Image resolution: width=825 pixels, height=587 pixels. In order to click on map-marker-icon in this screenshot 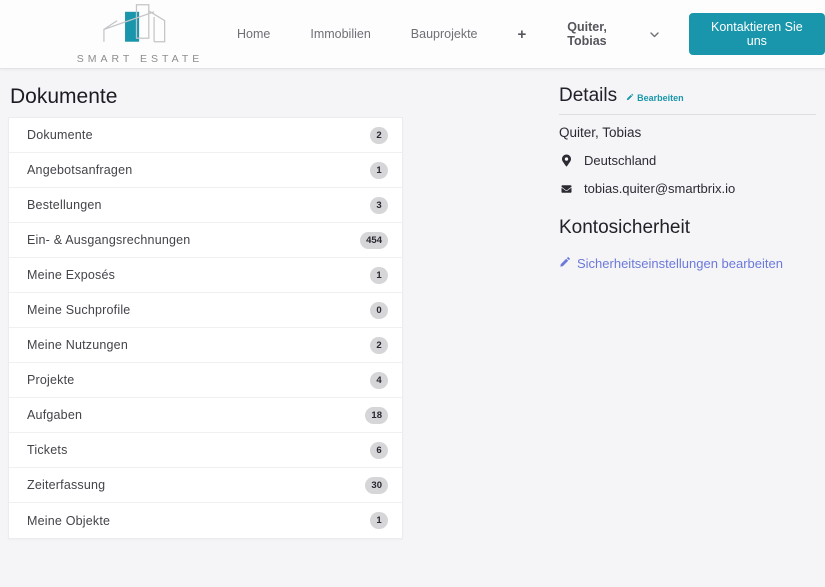, I will do `click(566, 160)`.